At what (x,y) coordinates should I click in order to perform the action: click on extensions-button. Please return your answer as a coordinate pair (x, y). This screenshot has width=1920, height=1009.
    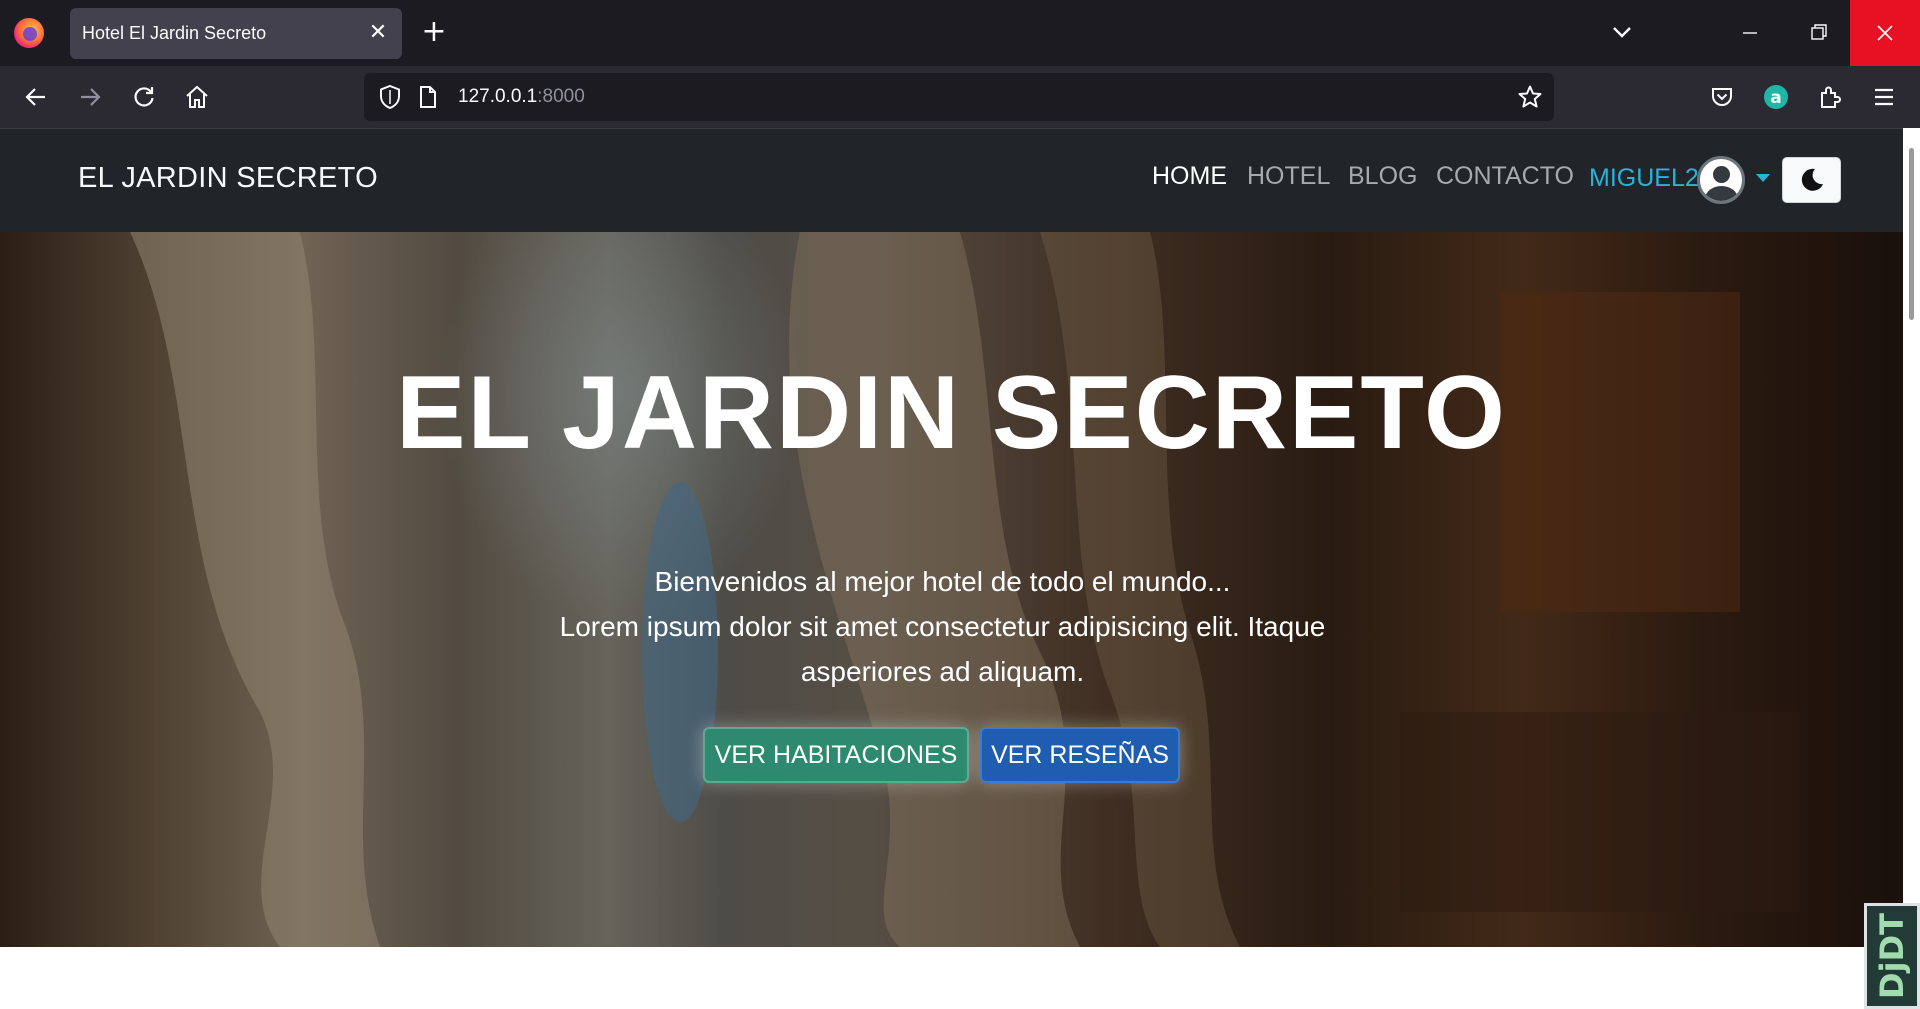
    Looking at the image, I should click on (1830, 97).